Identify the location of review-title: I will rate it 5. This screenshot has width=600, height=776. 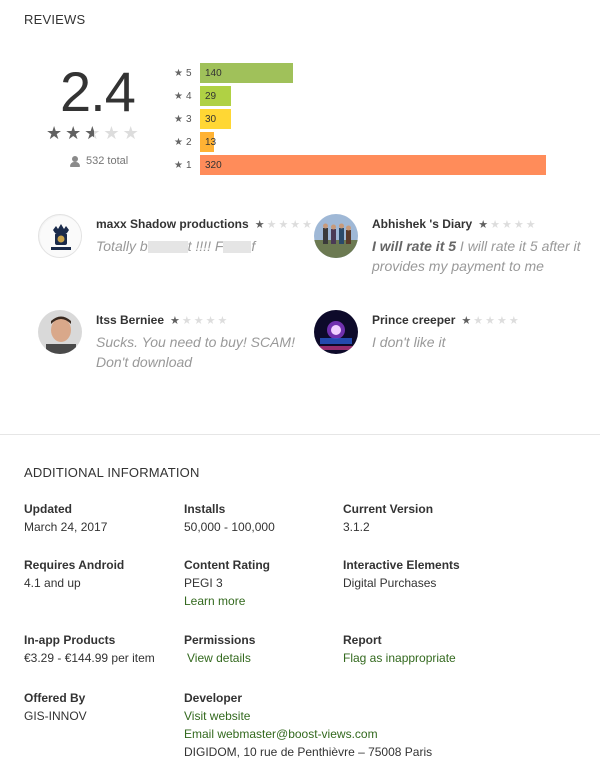
(414, 246).